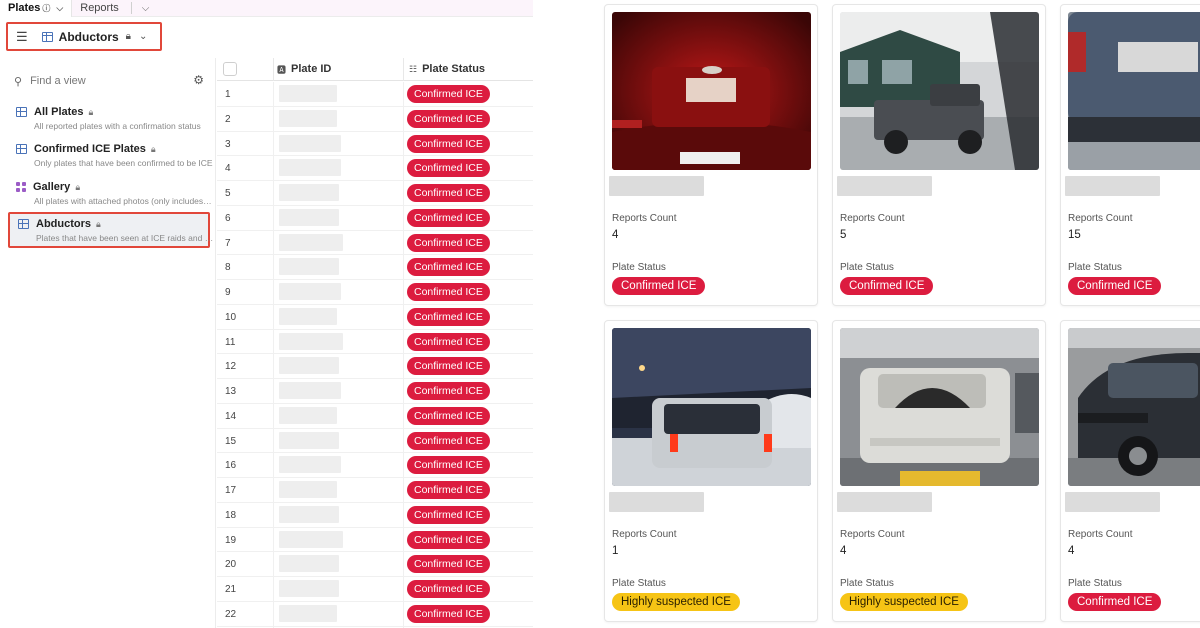 The height and width of the screenshot is (628, 1200). Describe the element at coordinates (454, 69) in the screenshot. I see `column-header-label: Plate Status` at that location.